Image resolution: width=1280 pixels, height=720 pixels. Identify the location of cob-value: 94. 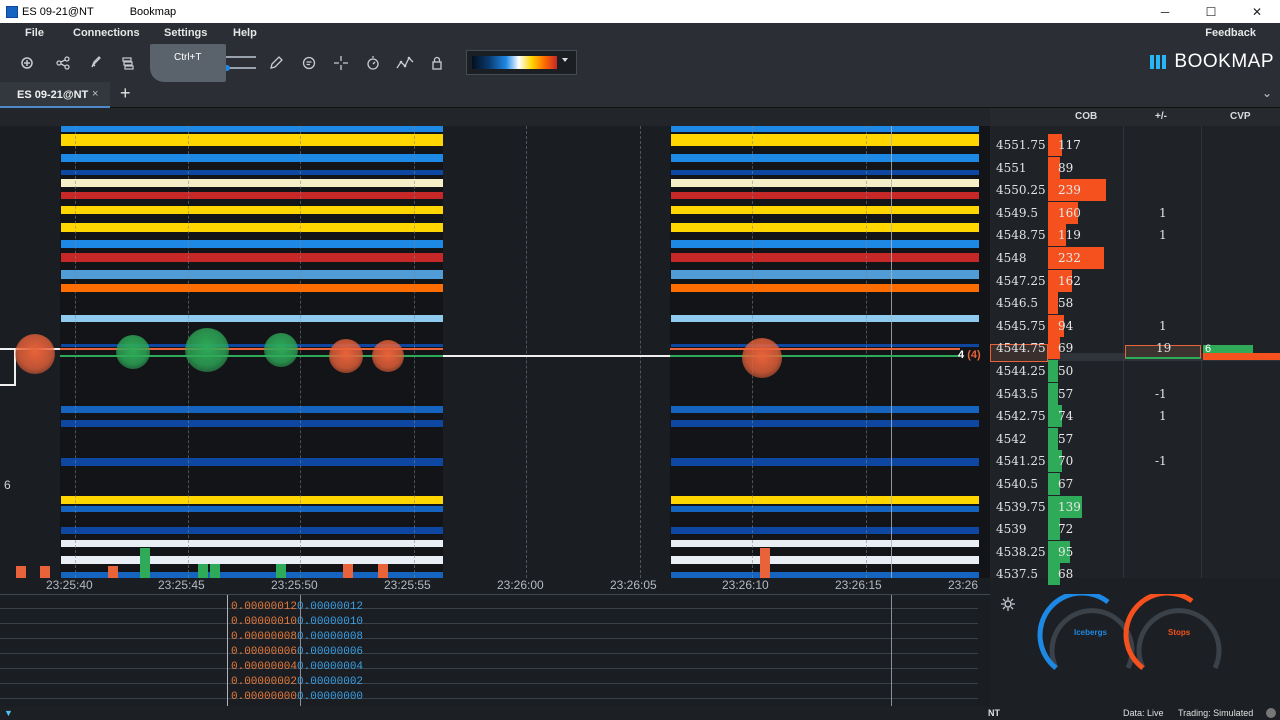
(1066, 325).